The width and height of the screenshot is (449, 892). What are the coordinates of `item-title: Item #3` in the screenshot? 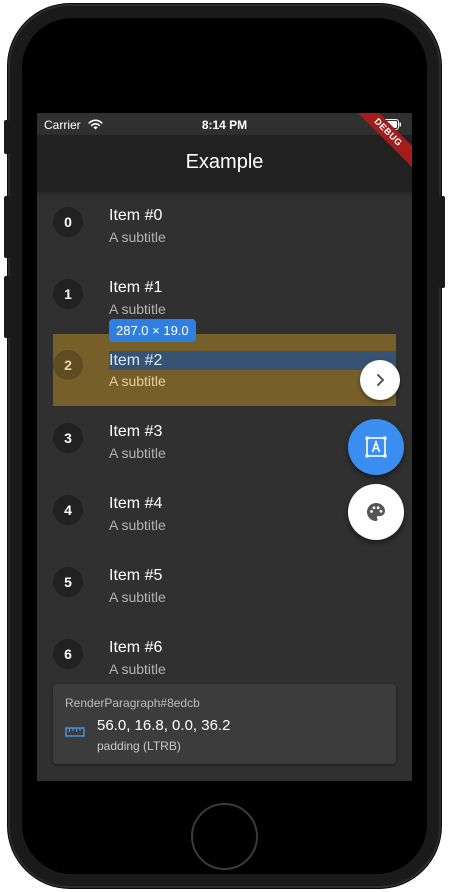 It's located at (136, 431).